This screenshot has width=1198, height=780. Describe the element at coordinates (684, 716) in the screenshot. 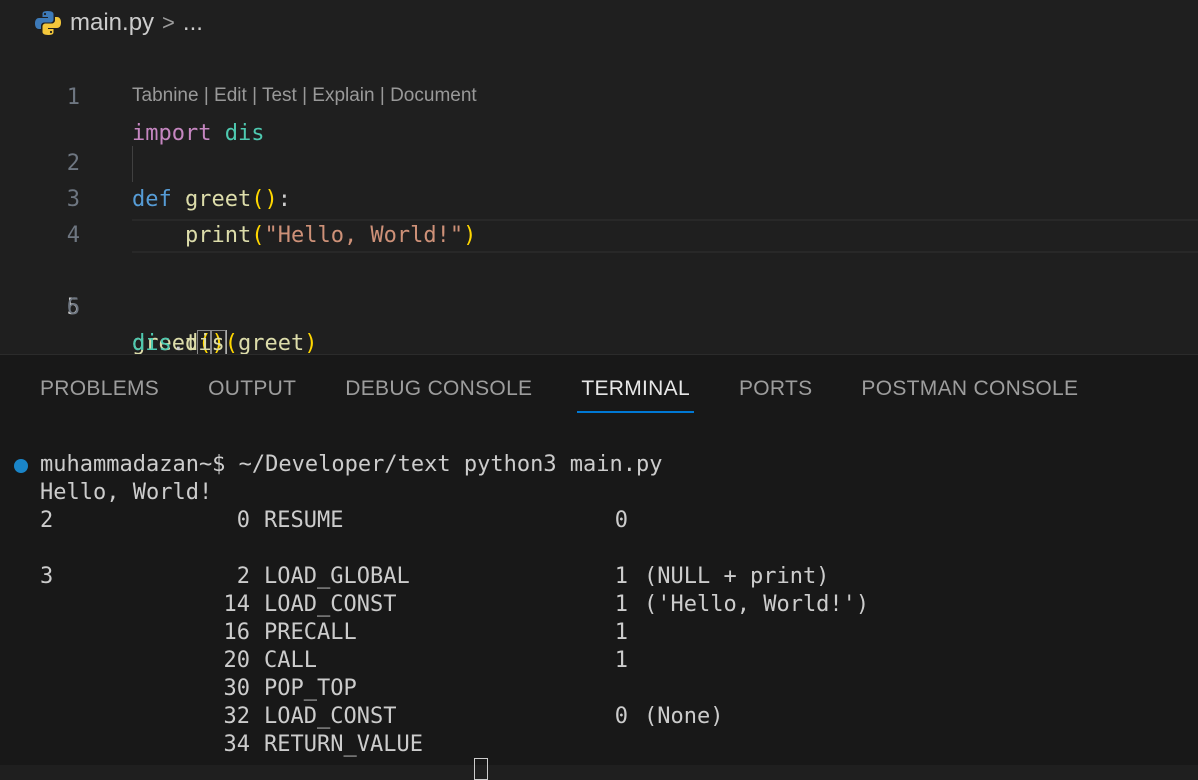

I see `bytecode-arg-description: (None)` at that location.